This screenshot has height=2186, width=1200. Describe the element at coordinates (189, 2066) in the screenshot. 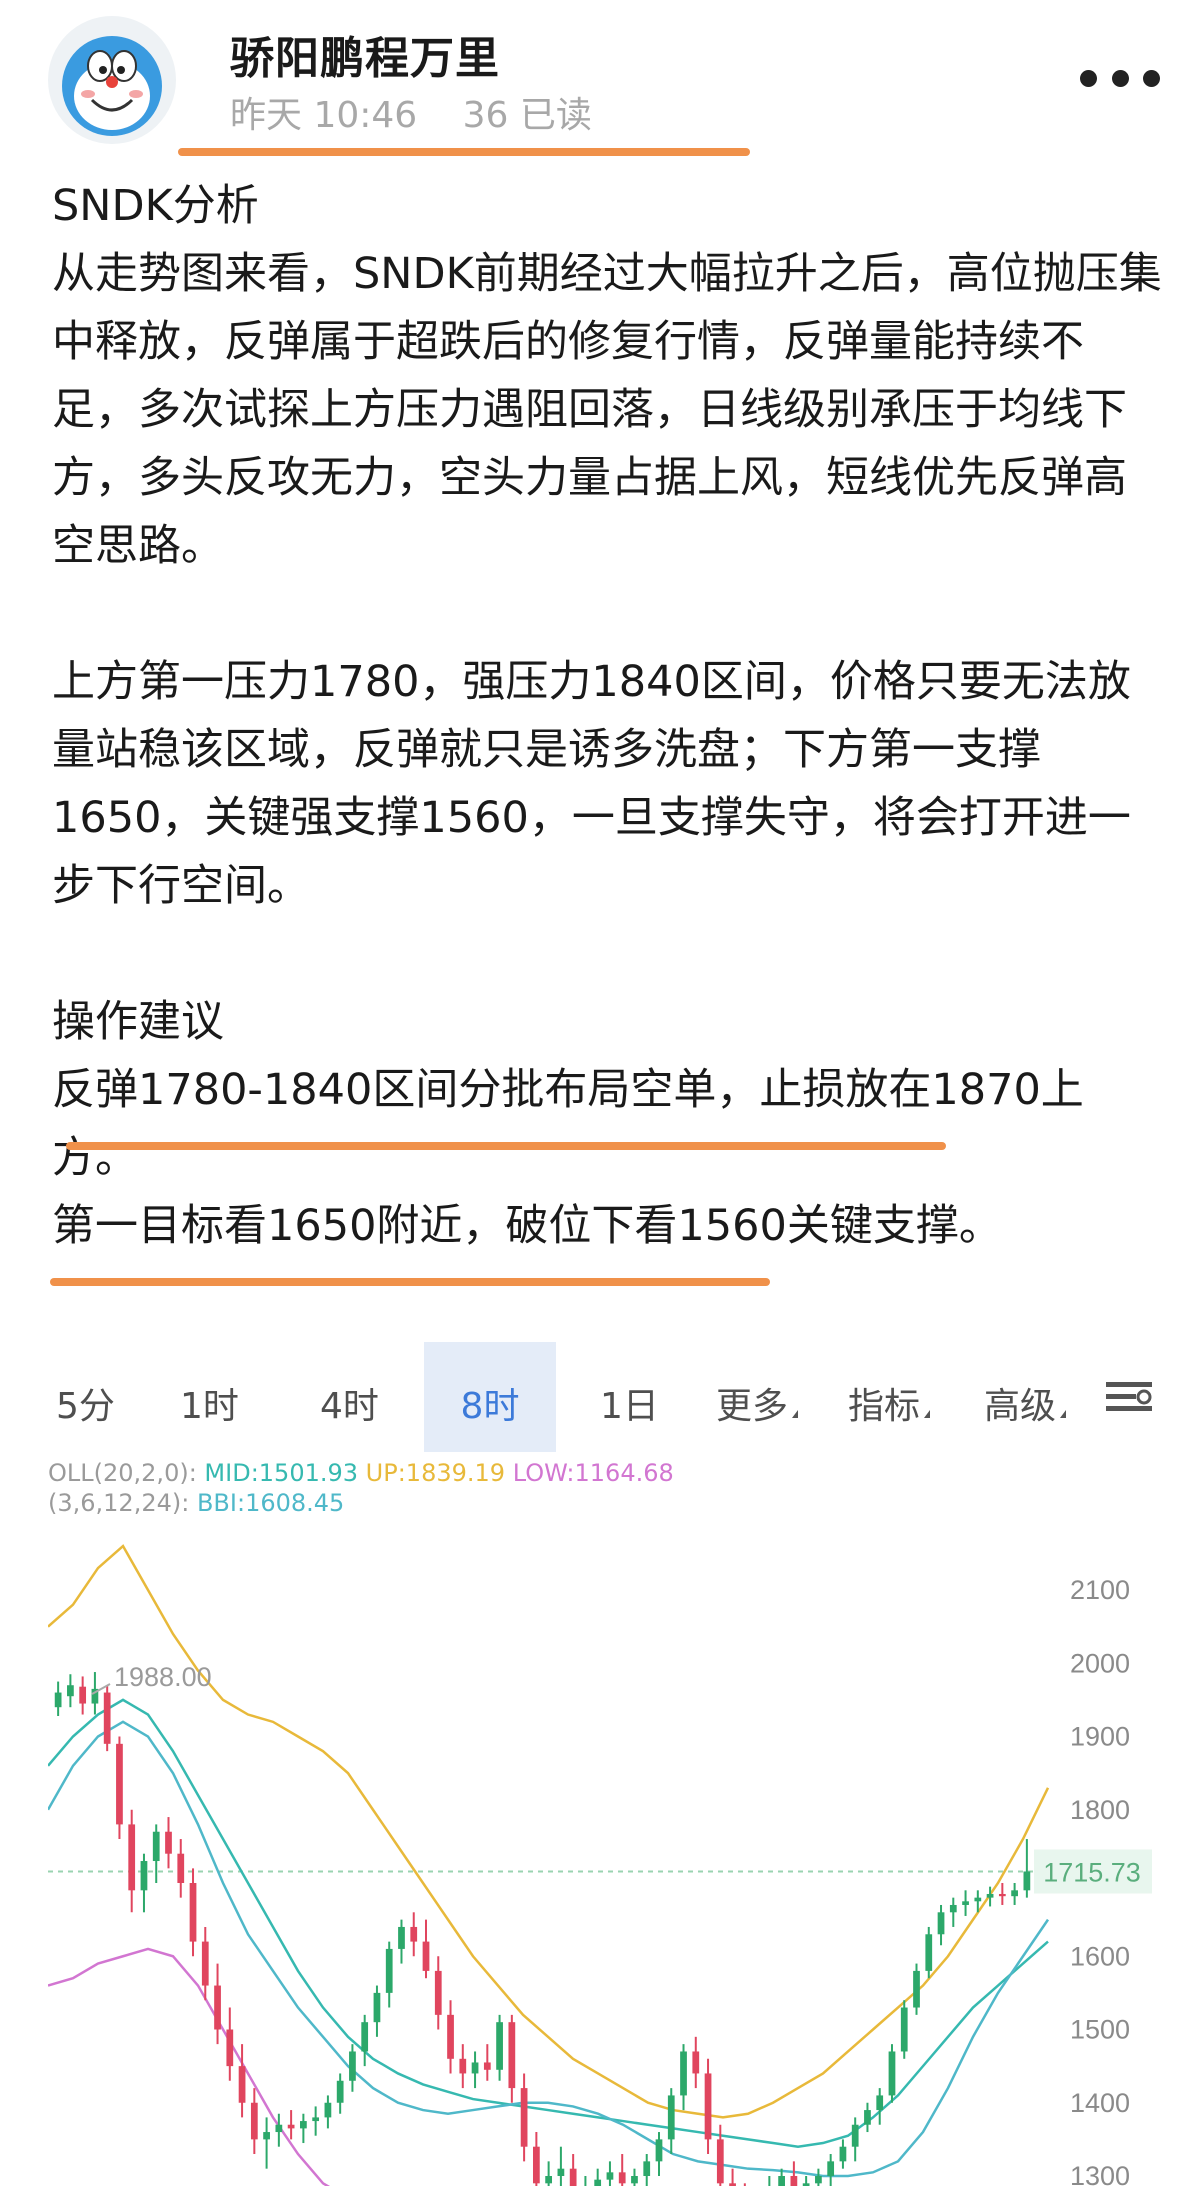

I see `indicator-line-low` at that location.